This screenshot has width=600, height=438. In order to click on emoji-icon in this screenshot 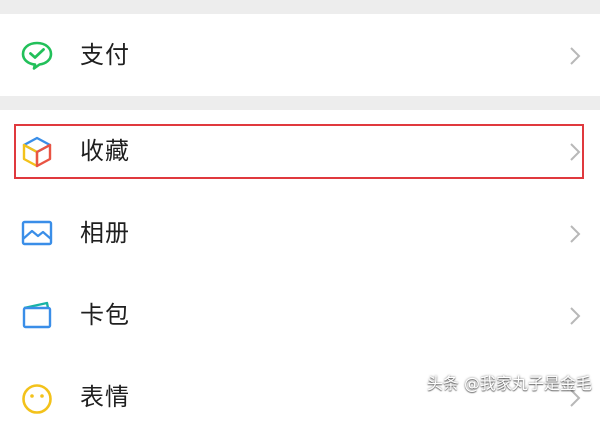, I will do `click(37, 398)`.